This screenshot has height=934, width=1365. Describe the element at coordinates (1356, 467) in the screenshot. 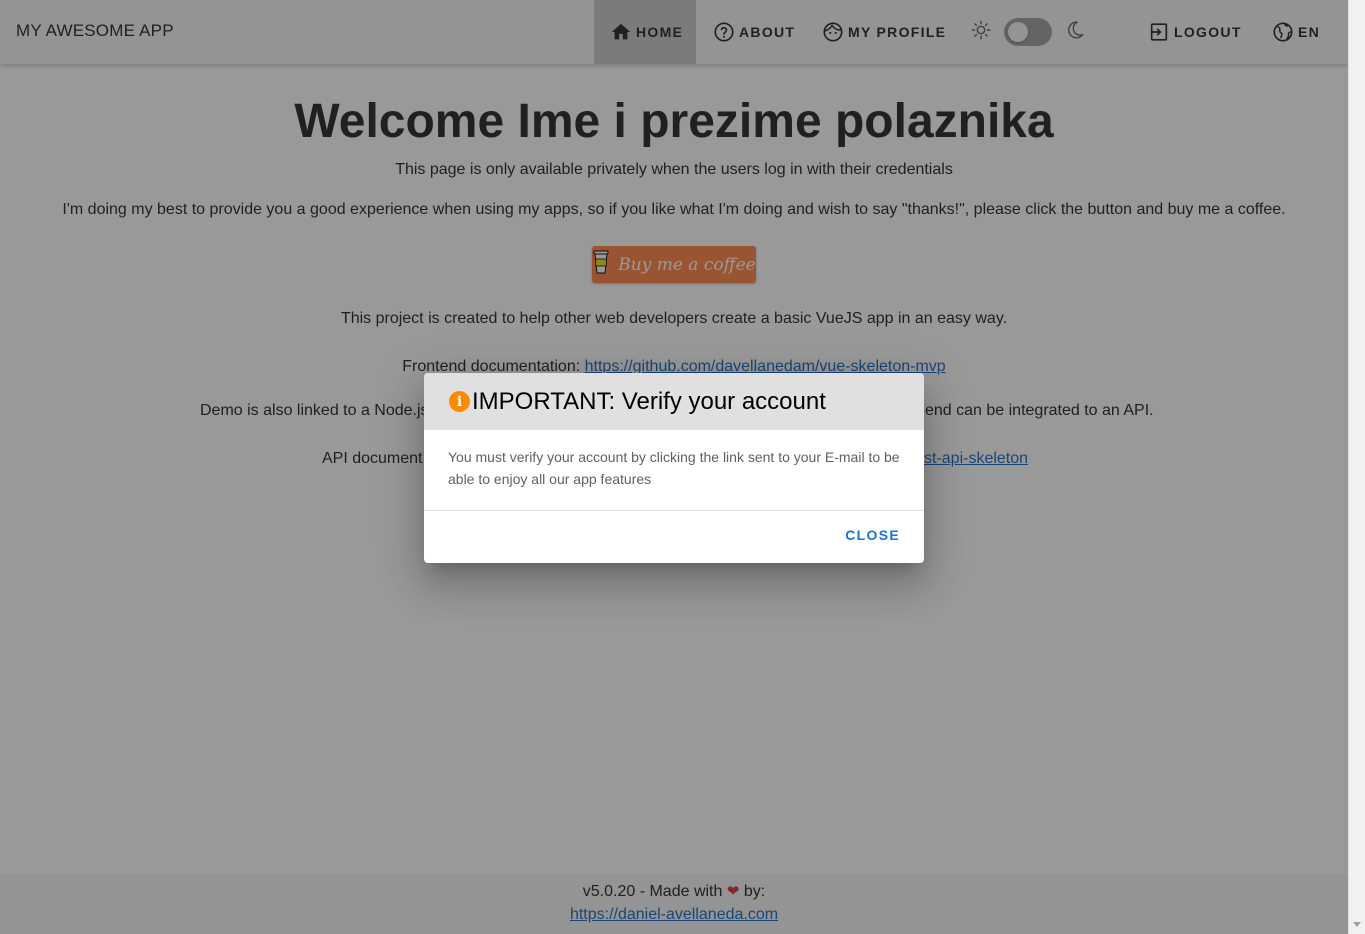

I see `page-scrollbar` at that location.